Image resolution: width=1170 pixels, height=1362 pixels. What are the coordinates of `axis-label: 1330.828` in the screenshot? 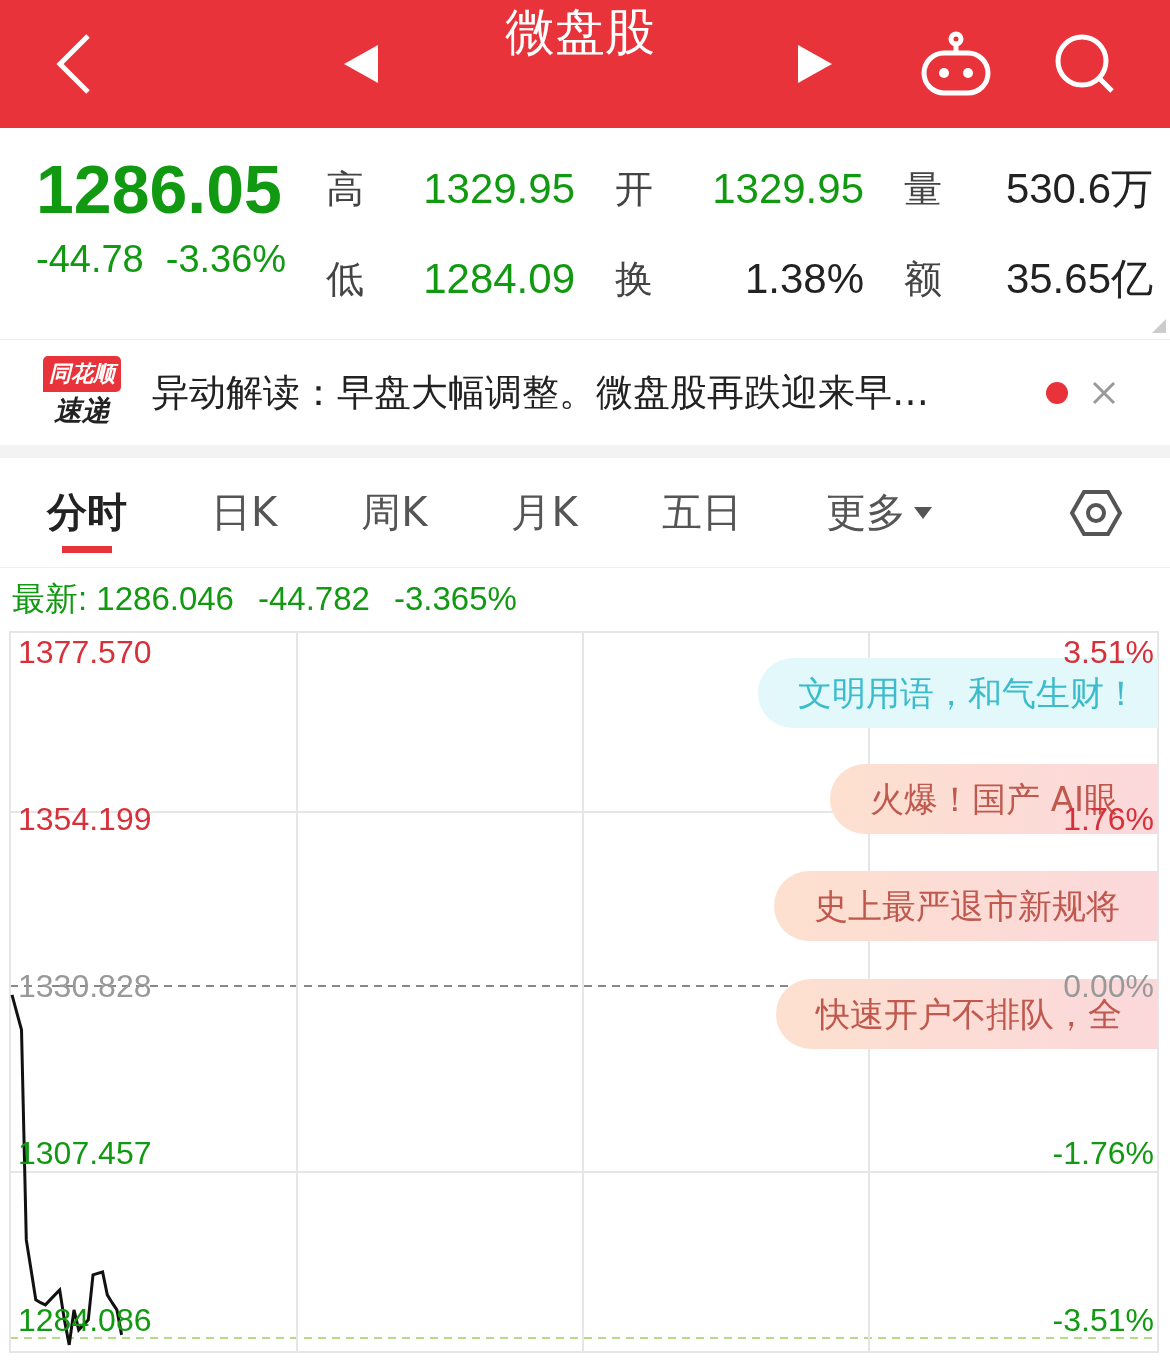 It's located at (85, 986).